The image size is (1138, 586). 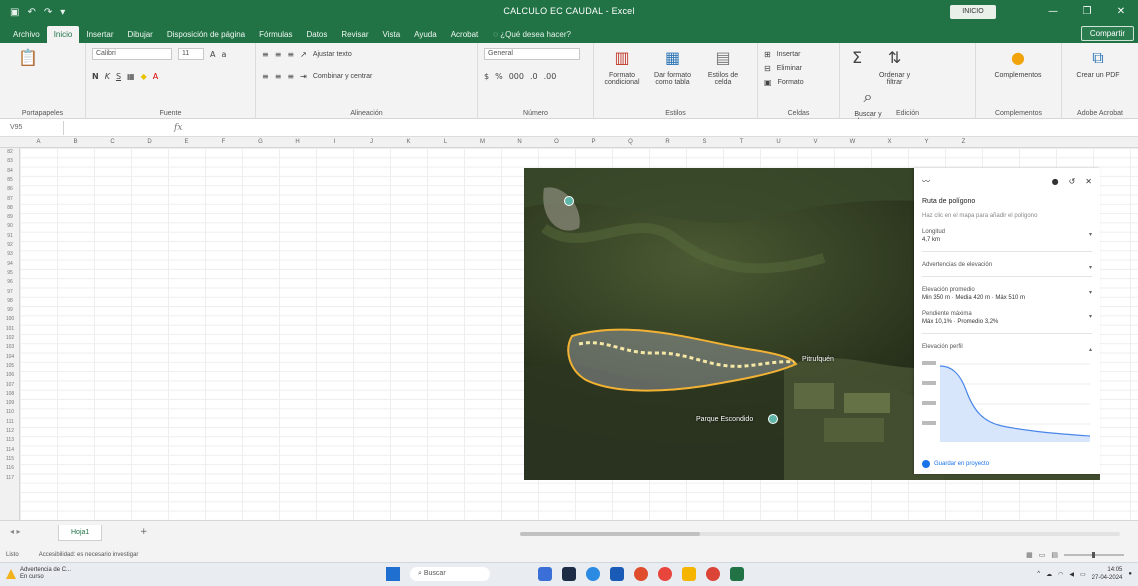 I want to click on row-header: 106, so click(x=10, y=375).